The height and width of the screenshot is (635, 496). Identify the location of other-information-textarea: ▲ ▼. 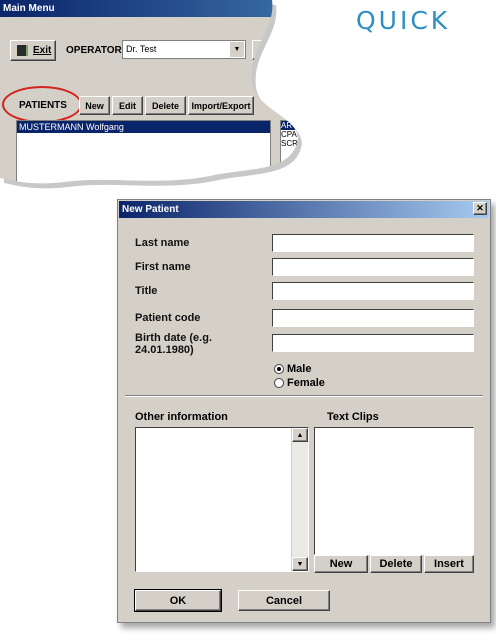
(222, 499).